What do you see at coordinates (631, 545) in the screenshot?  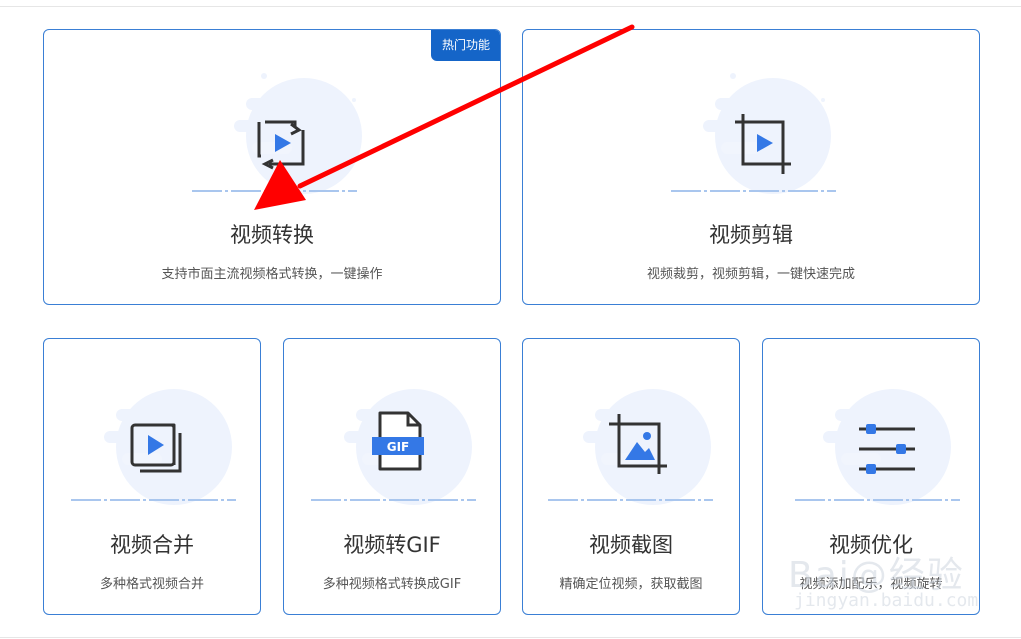 I see `card-title: 视频截图` at bounding box center [631, 545].